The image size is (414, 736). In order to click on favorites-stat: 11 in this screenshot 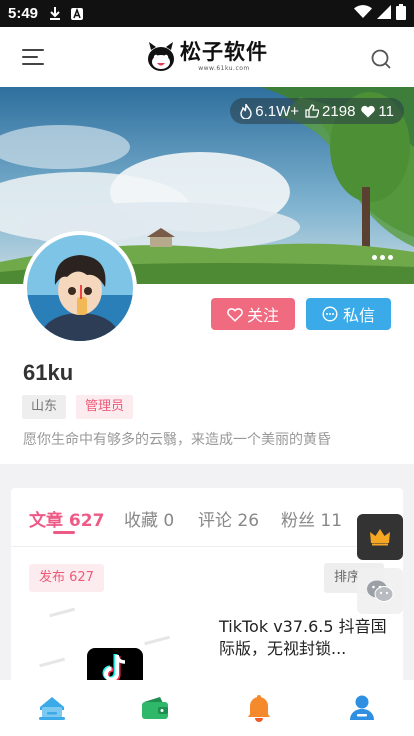, I will do `click(377, 111)`.